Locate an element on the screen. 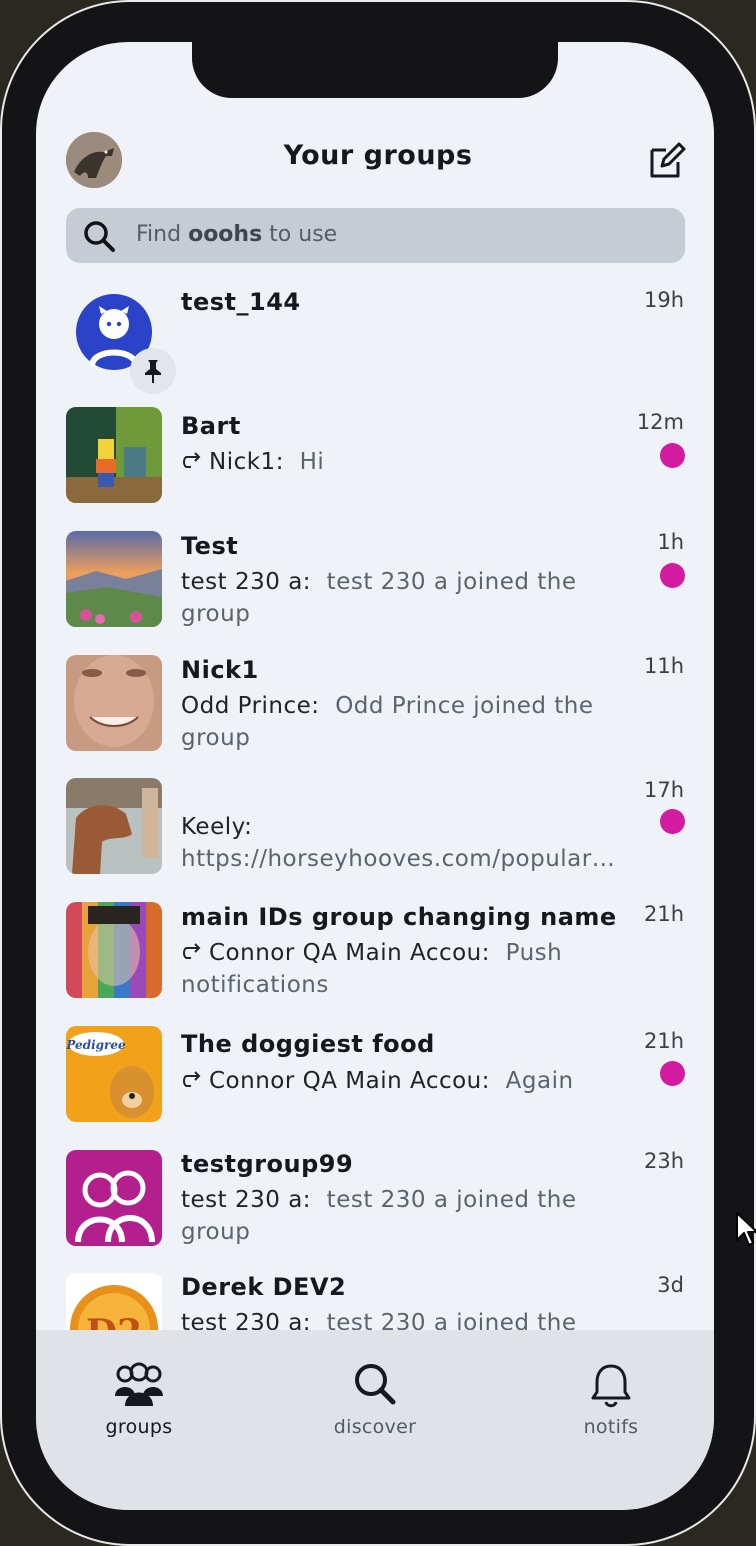 The width and height of the screenshot is (756, 1546). nav-discover: discover is located at coordinates (375, 1400).